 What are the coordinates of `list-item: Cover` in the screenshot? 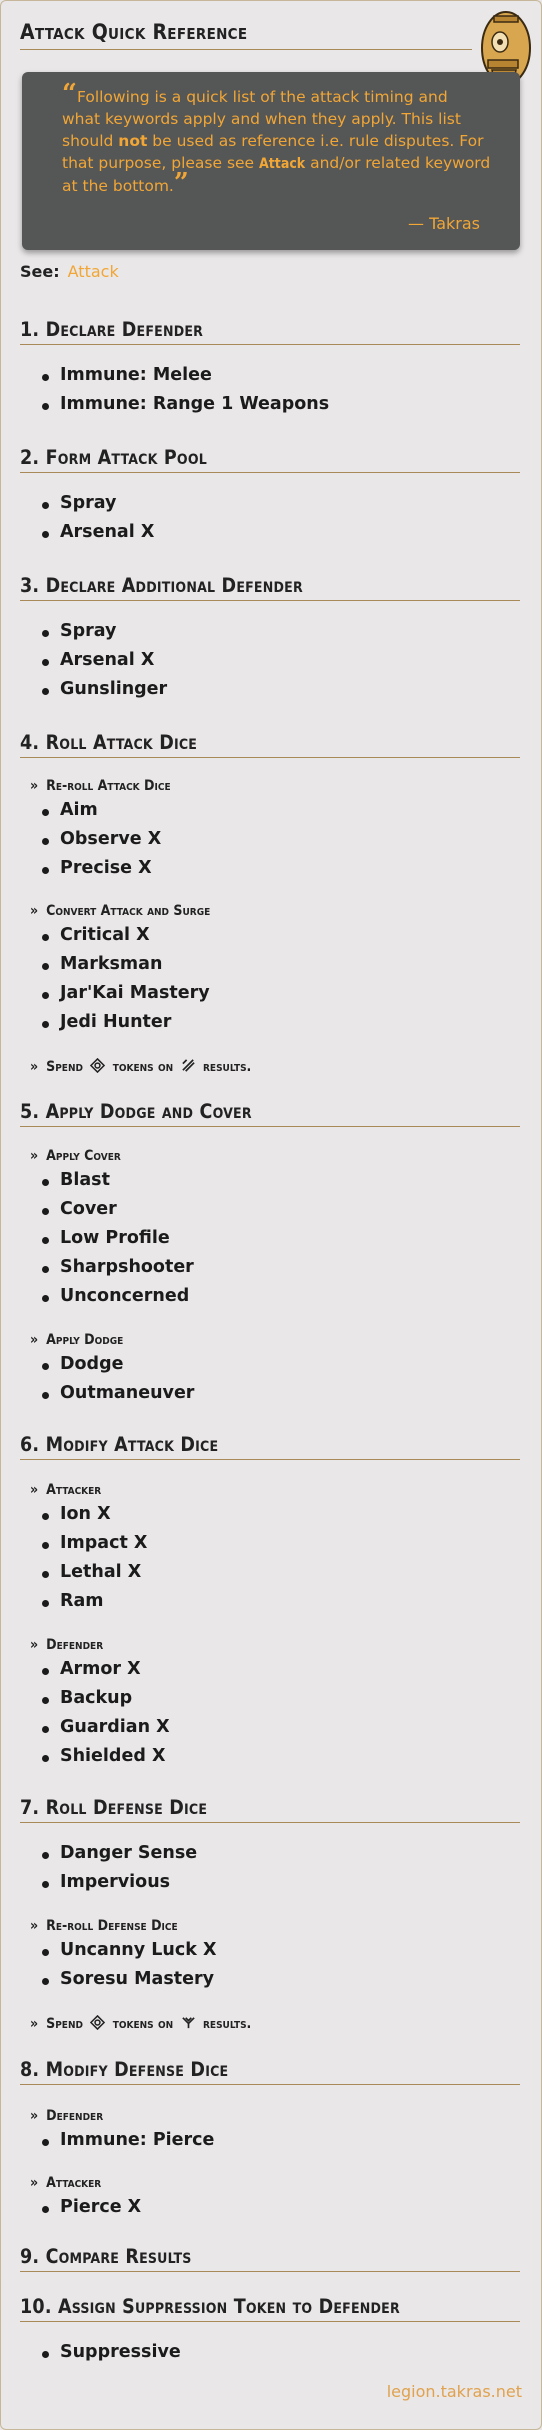 It's located at (79, 1209).